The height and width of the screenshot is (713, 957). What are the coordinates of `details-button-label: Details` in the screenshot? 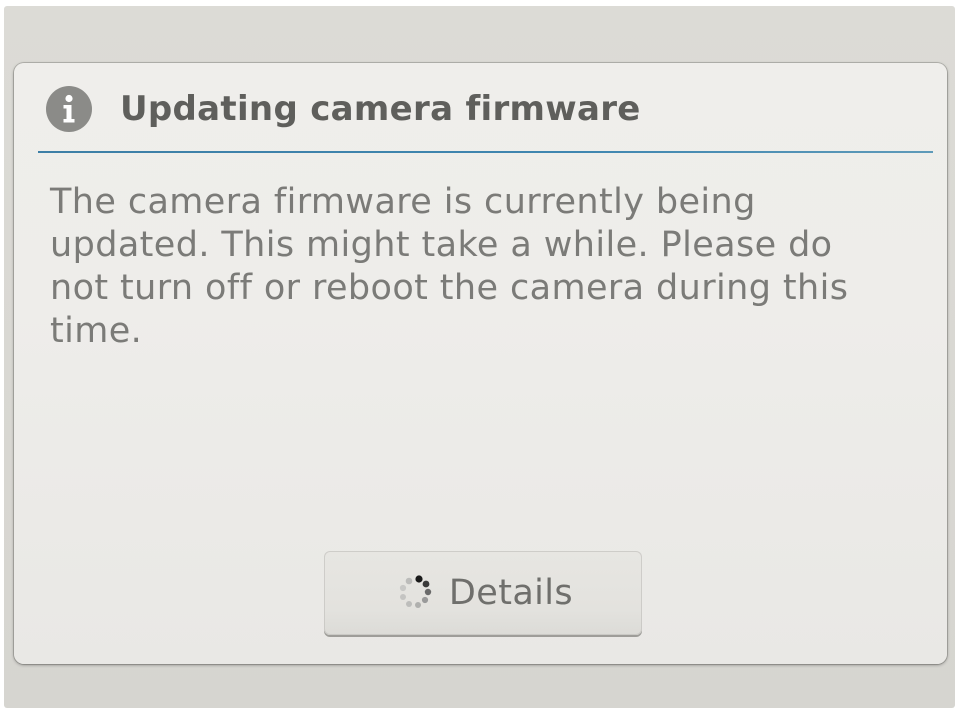 It's located at (511, 593).